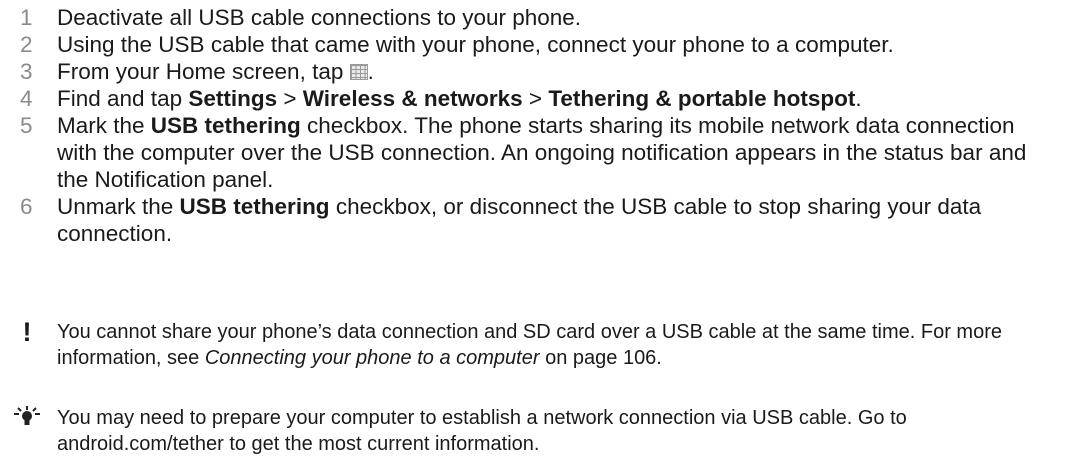  What do you see at coordinates (233, 98) in the screenshot?
I see `bold-term: Settings` at bounding box center [233, 98].